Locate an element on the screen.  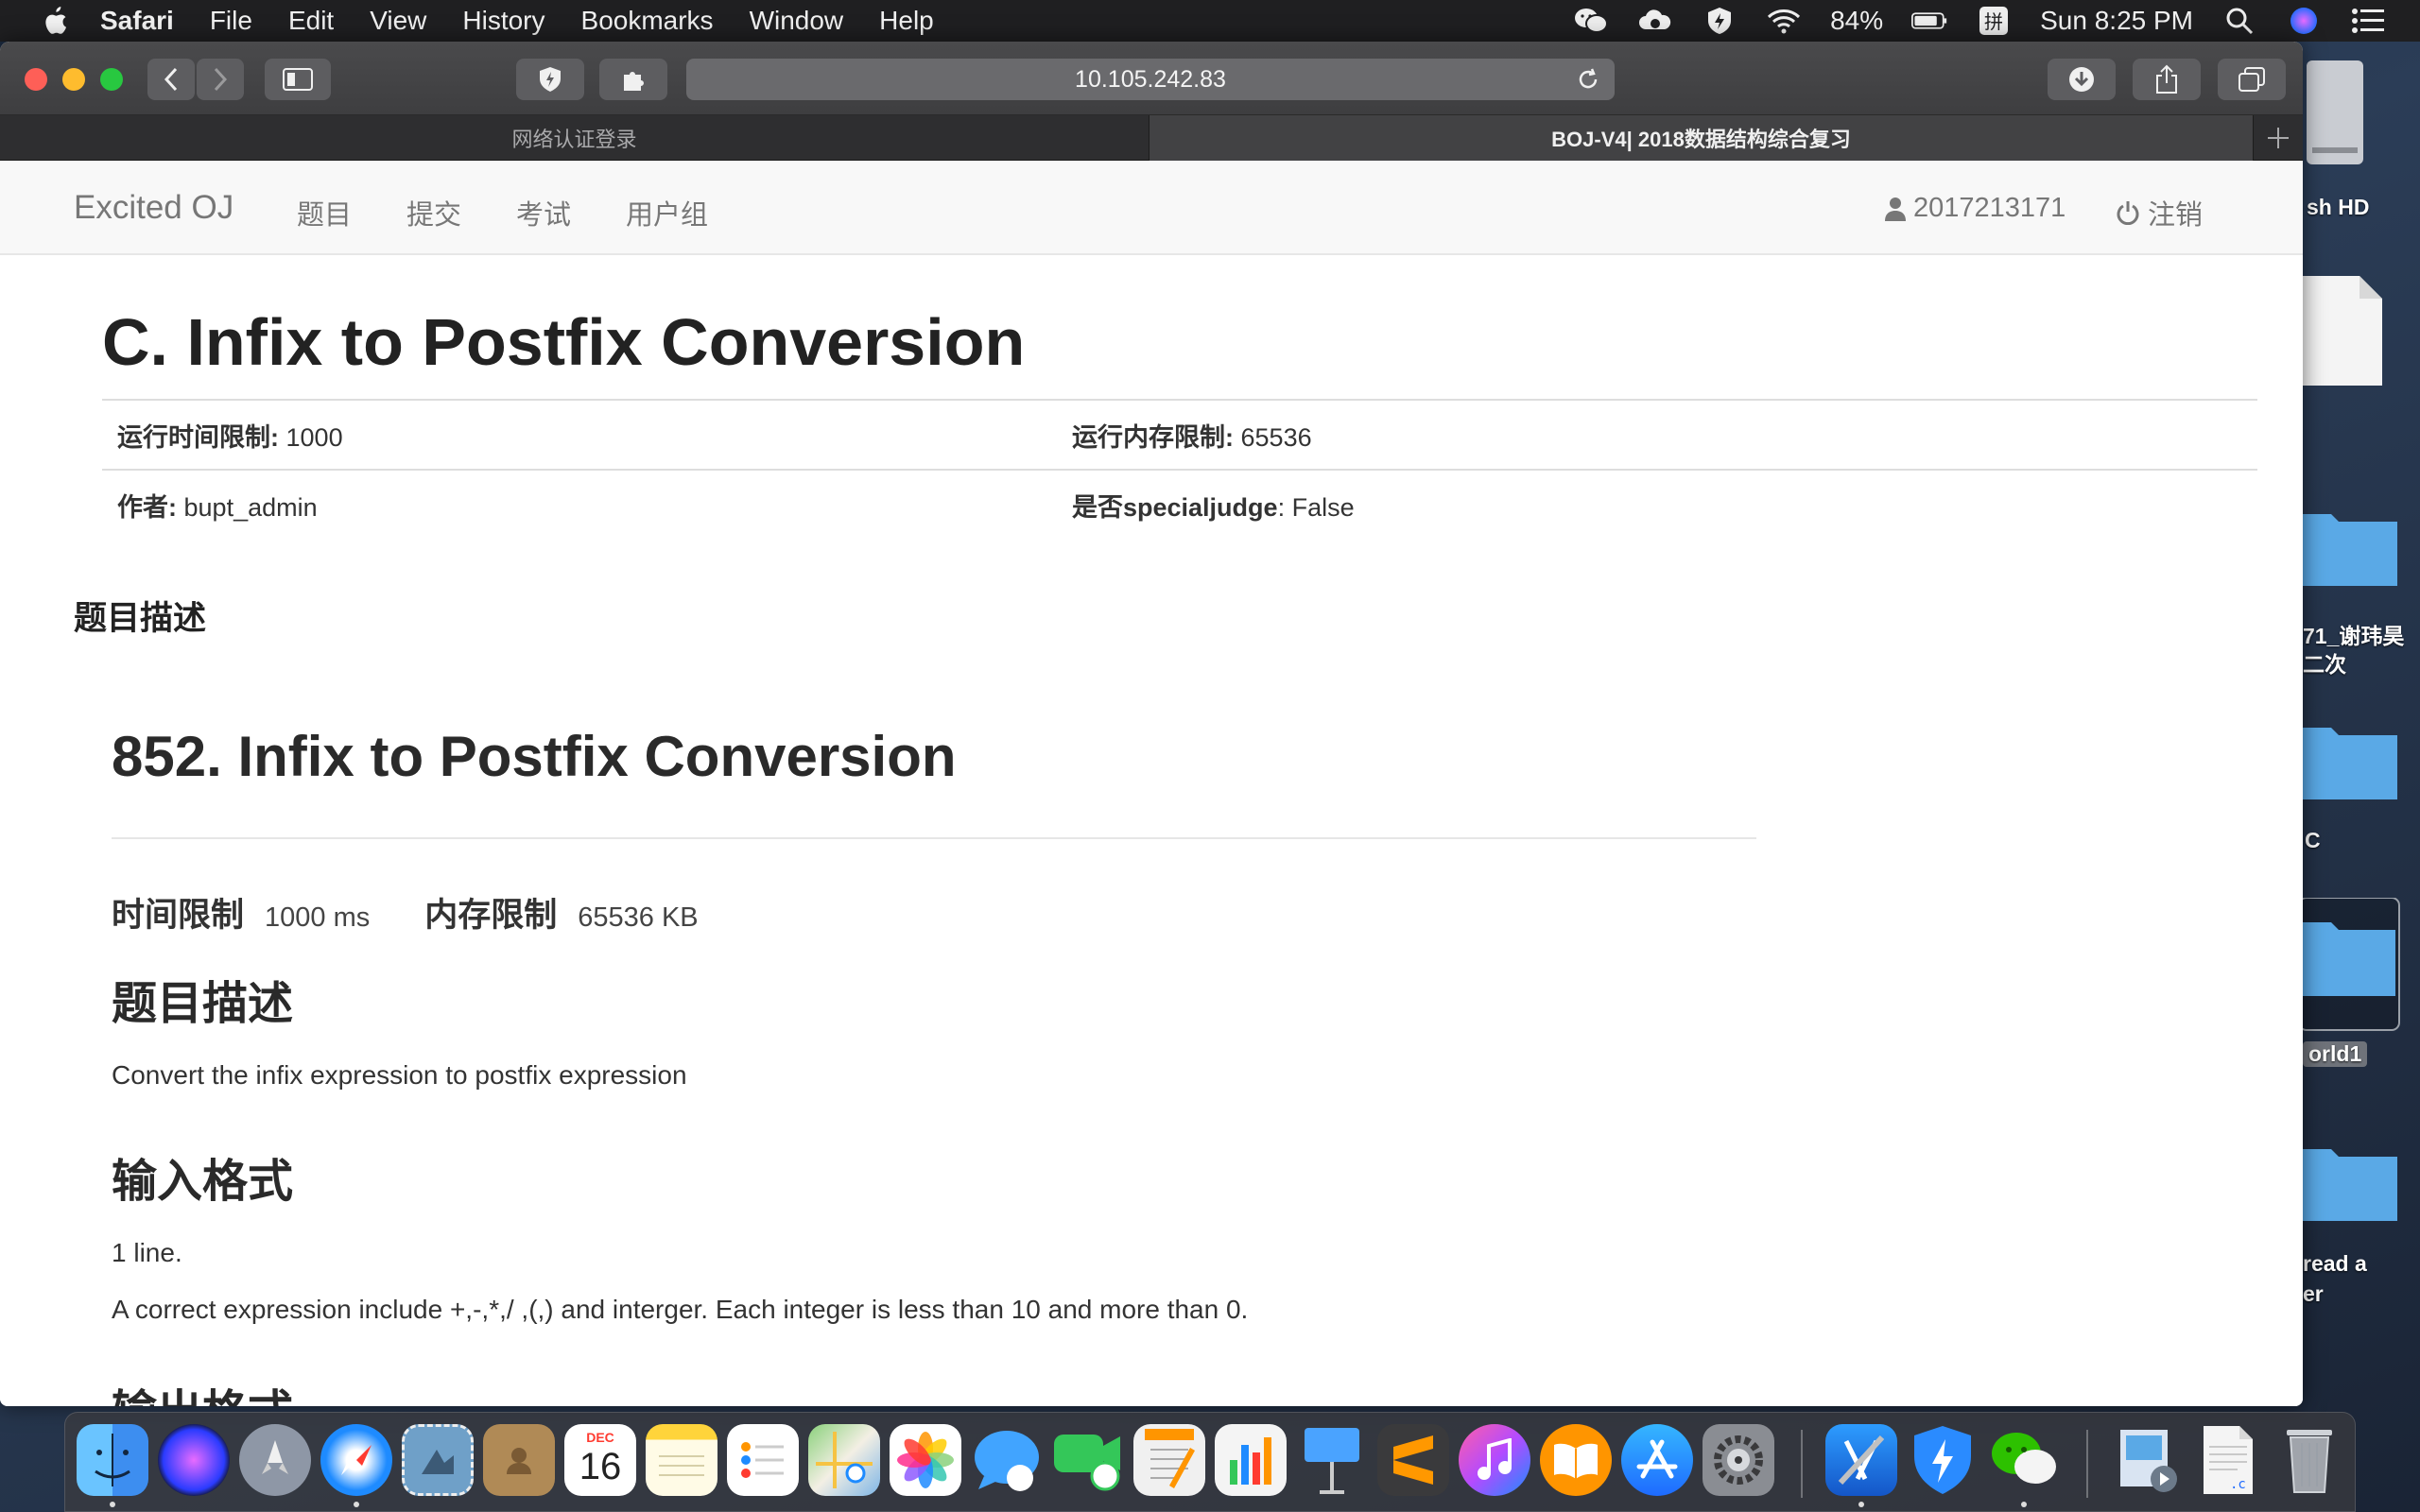
dock: DEC 16 .c is located at coordinates (1210, 1462).